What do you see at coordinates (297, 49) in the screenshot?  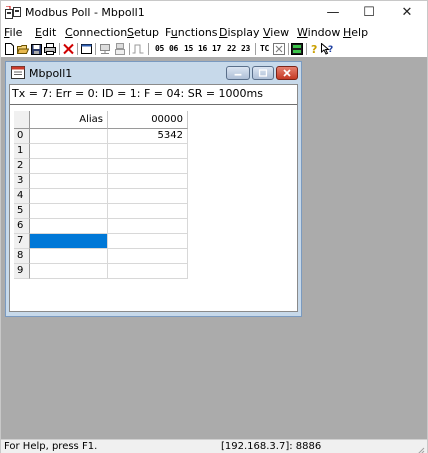 I see `monitor-icon` at bounding box center [297, 49].